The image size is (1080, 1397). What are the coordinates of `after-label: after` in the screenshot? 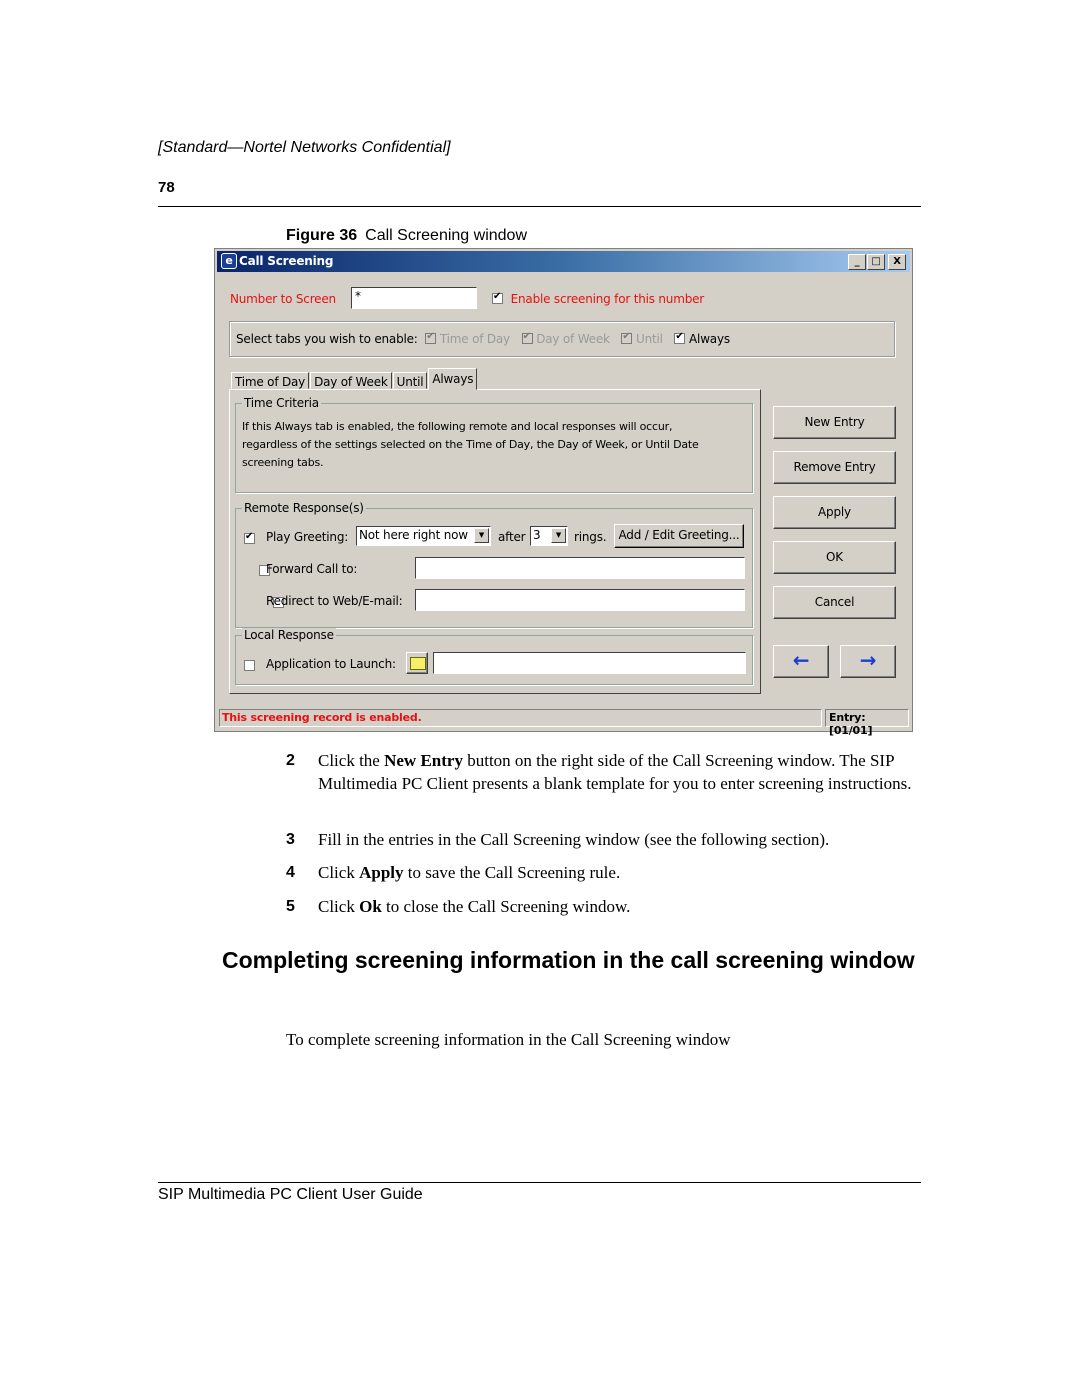 It's located at (512, 537).